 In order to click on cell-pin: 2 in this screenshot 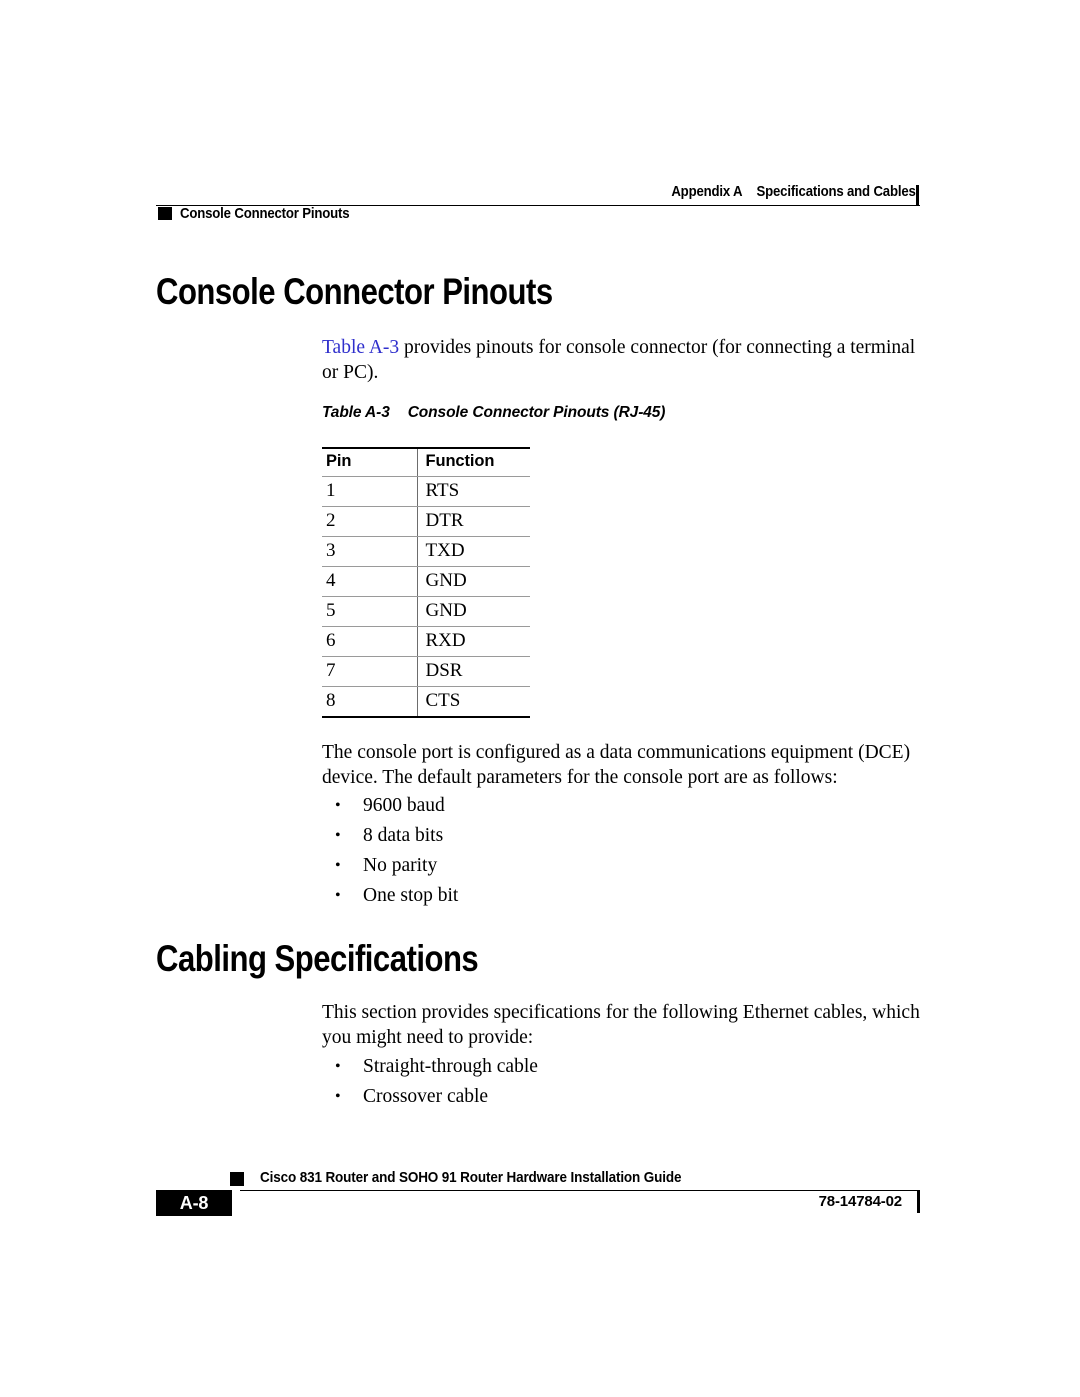, I will do `click(369, 521)`.